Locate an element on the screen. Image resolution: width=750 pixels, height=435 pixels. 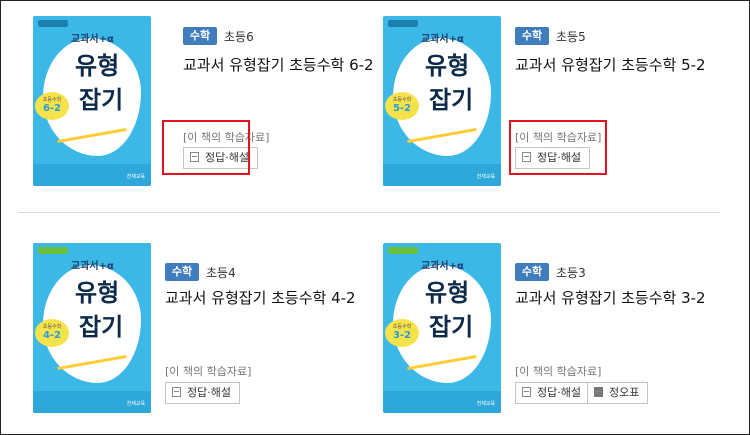
book-title: 교과서 유형잡기 초등수학 5-2 is located at coordinates (610, 64).